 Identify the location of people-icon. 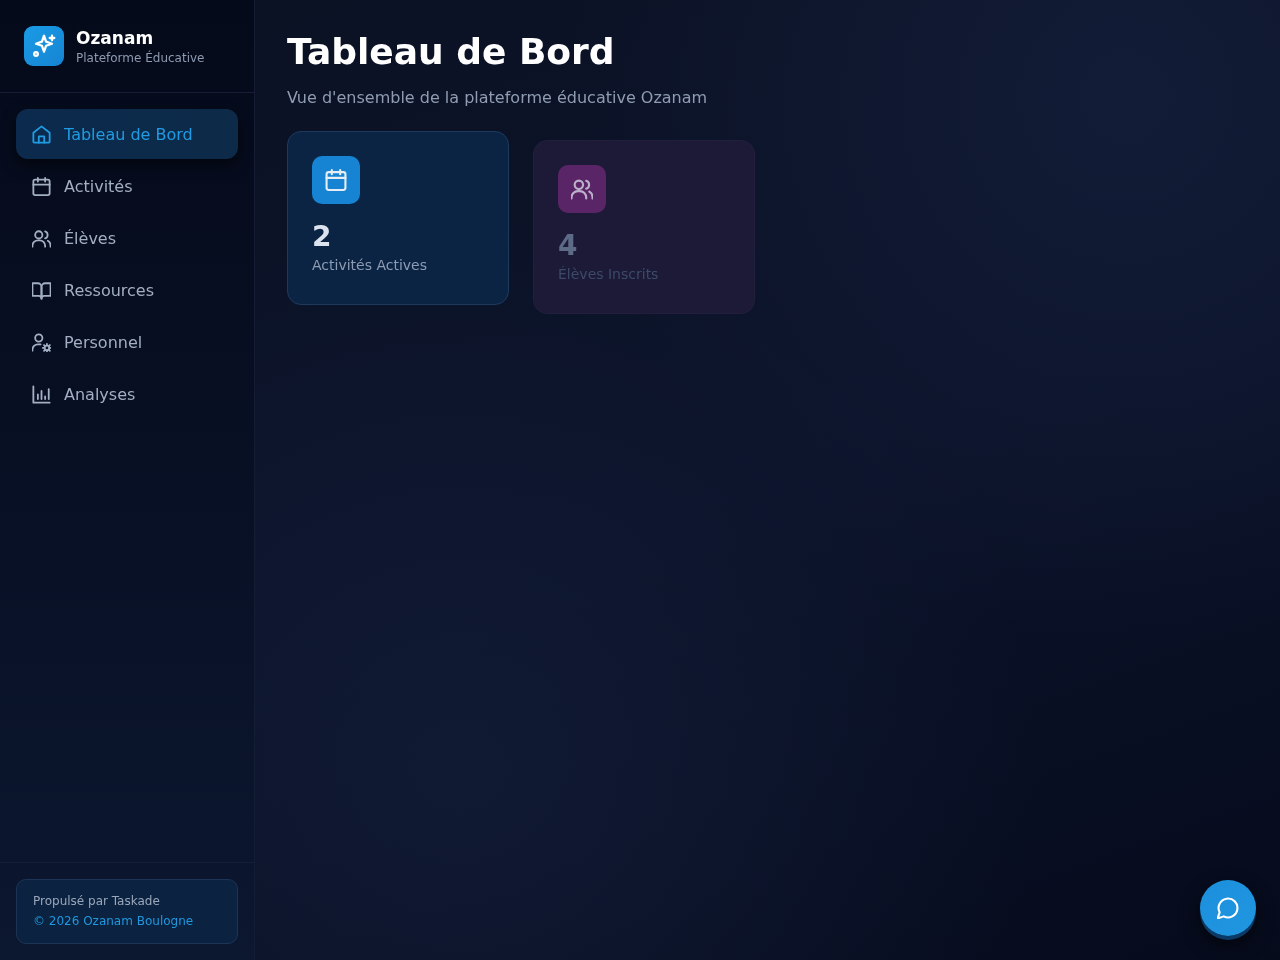
(41, 238).